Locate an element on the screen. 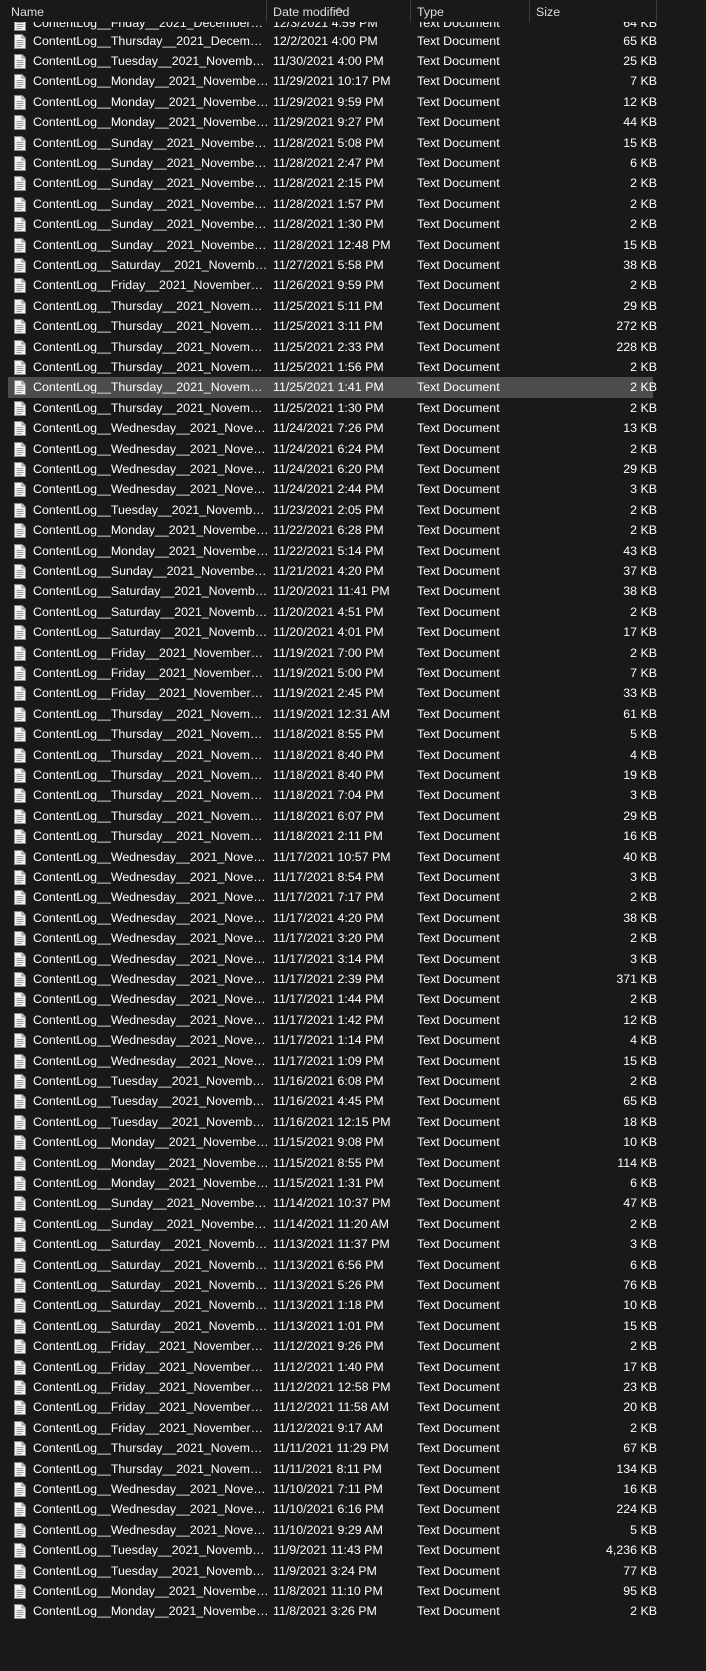 The image size is (706, 1671). file-date-modified: 11/11/2021 8:11 PM is located at coordinates (327, 1468).